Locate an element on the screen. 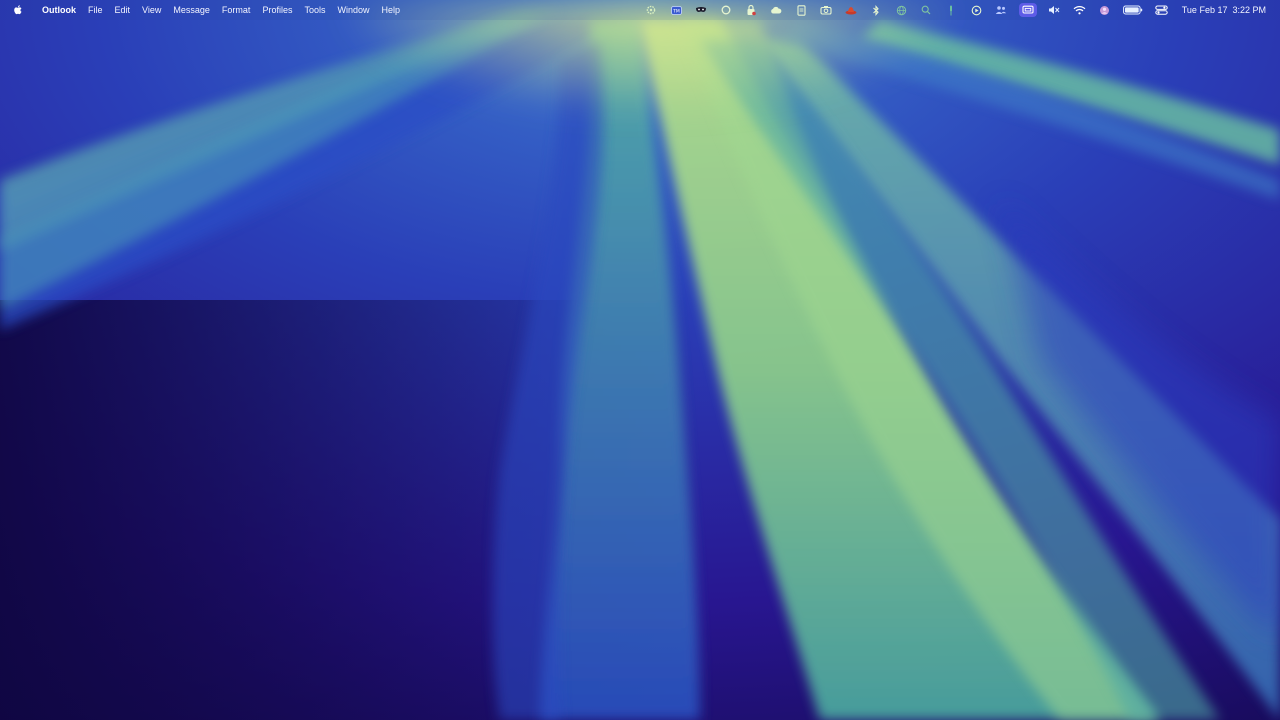 This screenshot has height=720, width=1280. clock-date: Tue Feb 17 is located at coordinates (1204, 10).